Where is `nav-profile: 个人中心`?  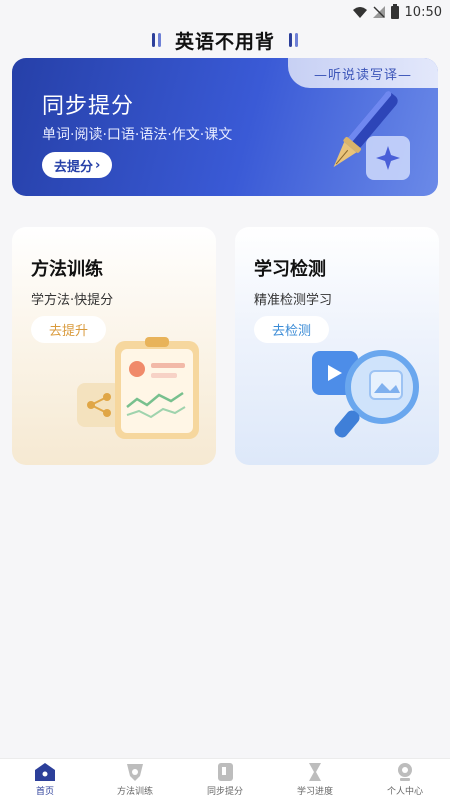
nav-profile: 个人中心 is located at coordinates (405, 779).